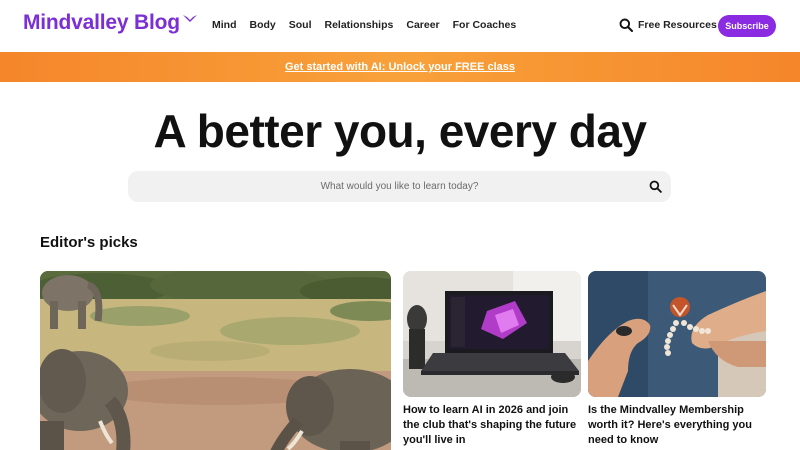 The width and height of the screenshot is (800, 450). Describe the element at coordinates (677, 25) in the screenshot. I see `free-resources-link: Free Resources` at that location.